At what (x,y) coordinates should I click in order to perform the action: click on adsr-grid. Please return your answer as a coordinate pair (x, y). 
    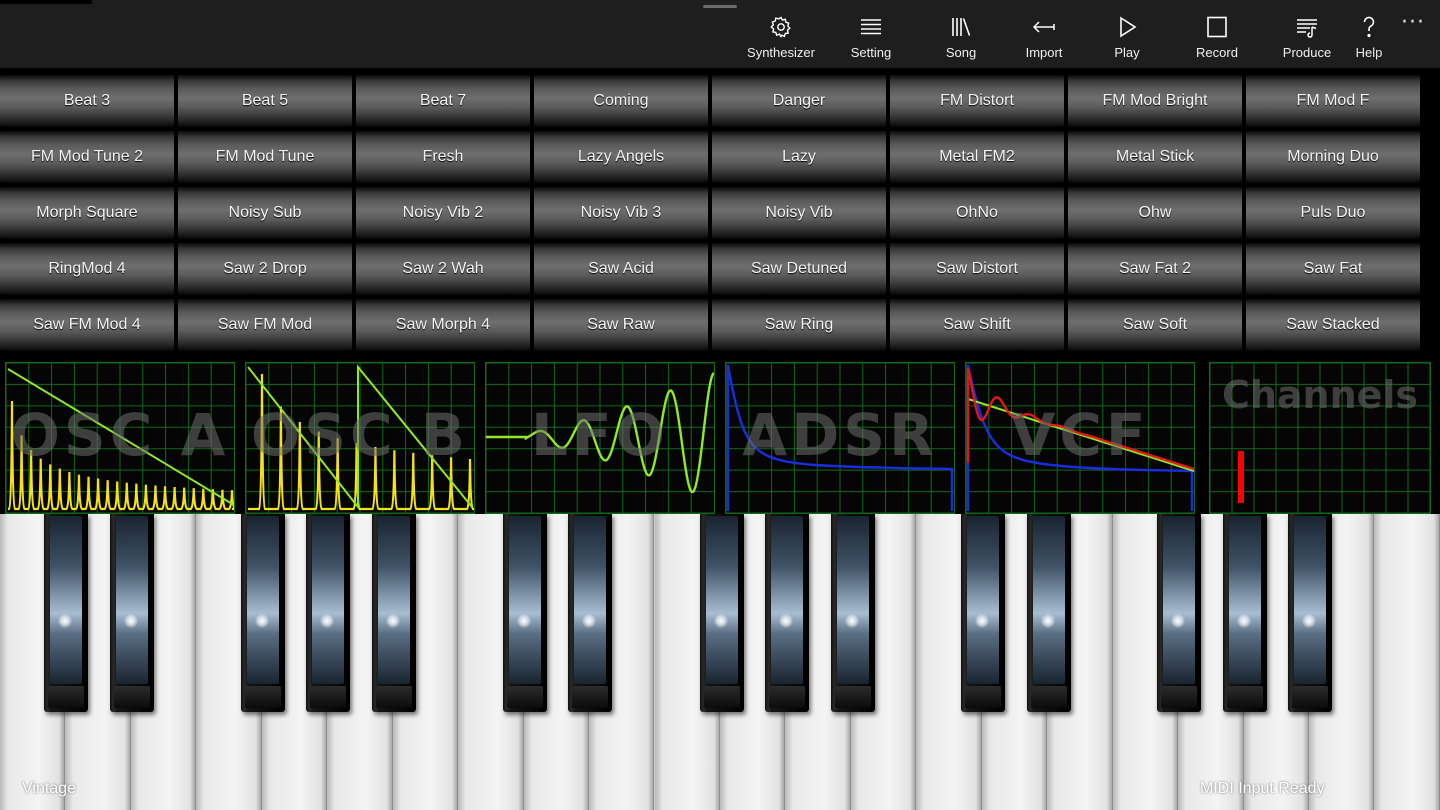
    Looking at the image, I should click on (840, 438).